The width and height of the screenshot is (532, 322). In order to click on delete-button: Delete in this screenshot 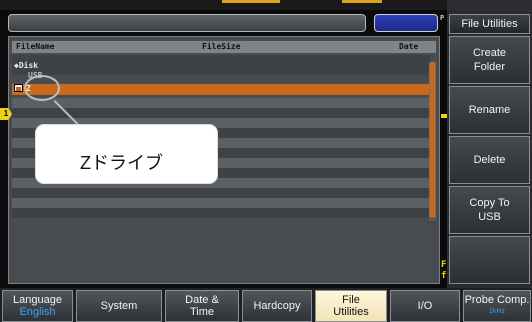, I will do `click(489, 160)`.